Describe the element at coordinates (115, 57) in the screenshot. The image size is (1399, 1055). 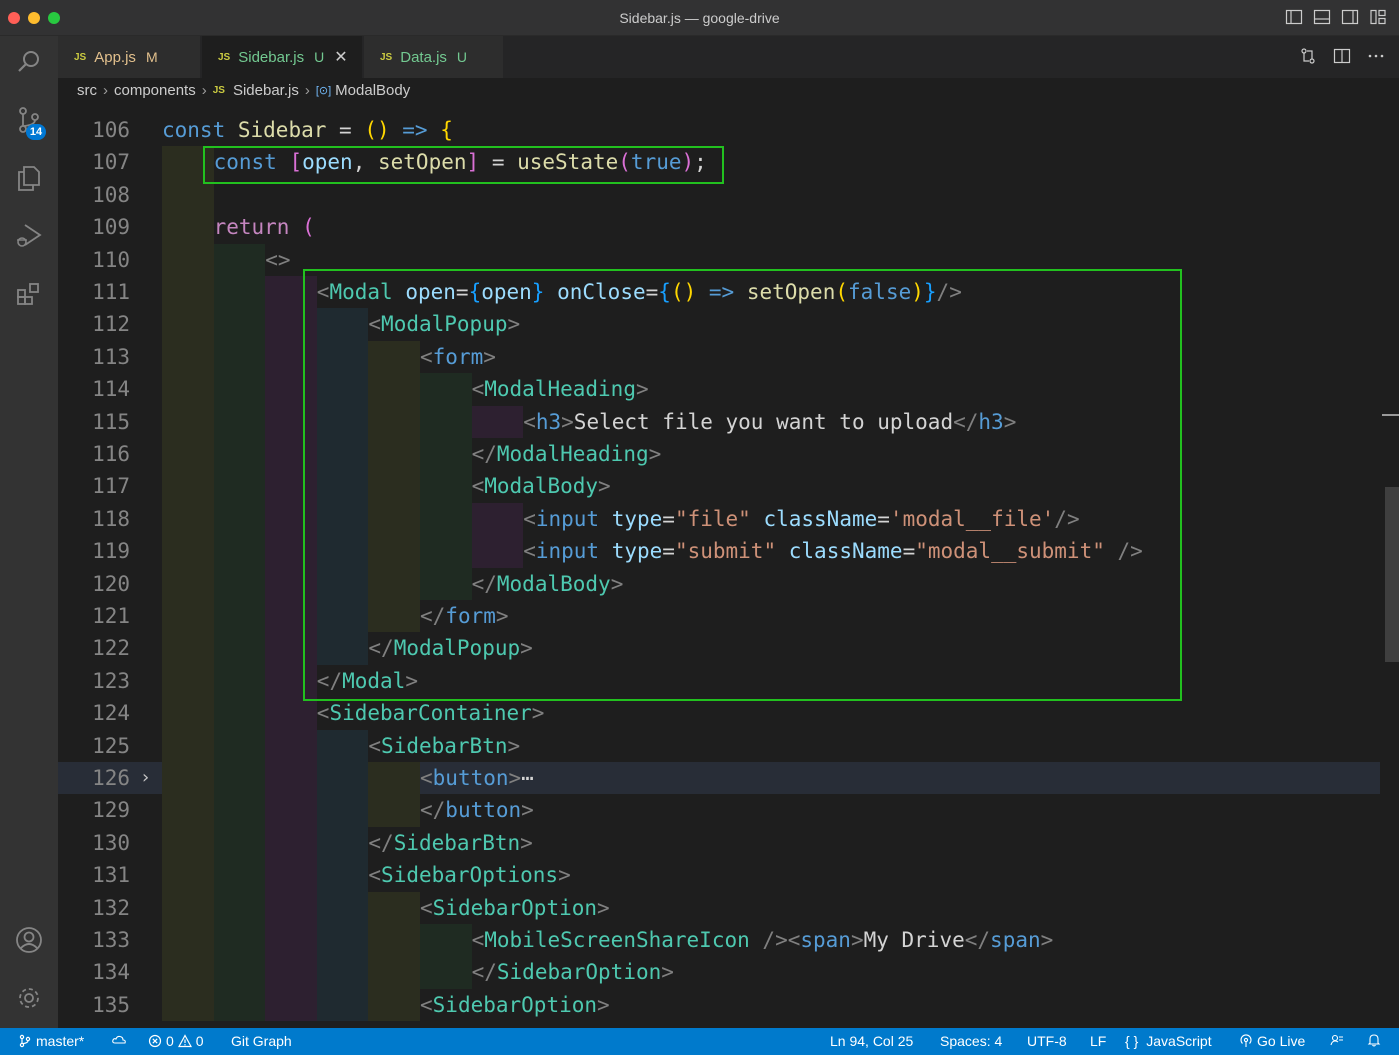
I see `tab-label: App.js` at that location.